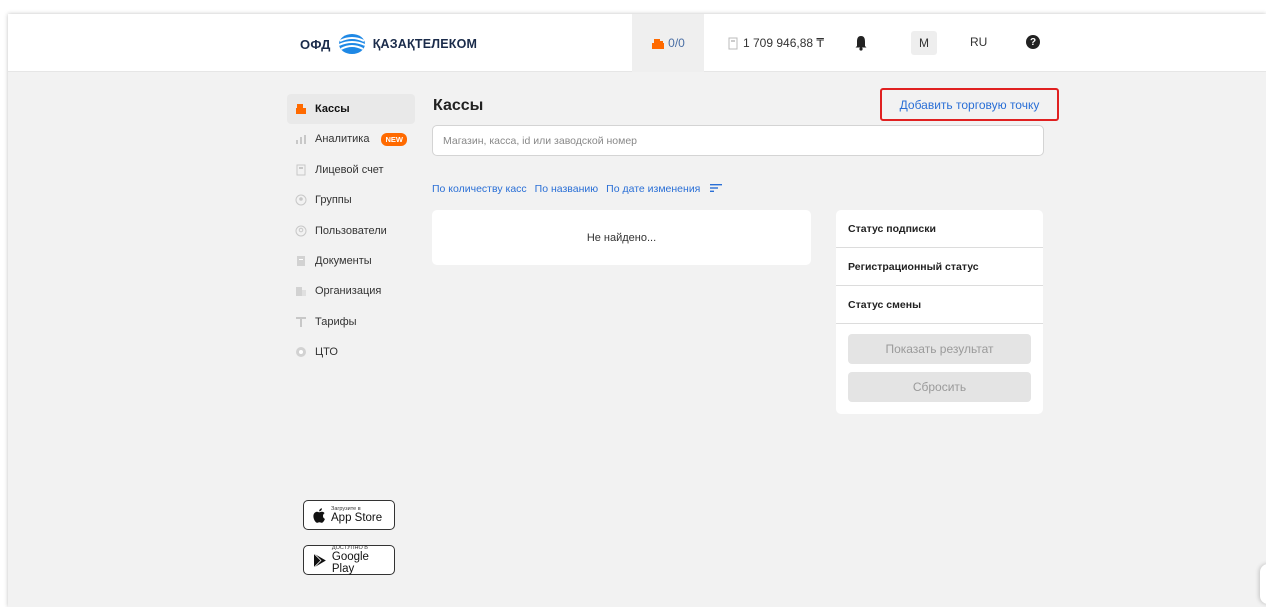  Describe the element at coordinates (939, 305) in the screenshot. I see `filter-shift-status: Статус смены` at that location.